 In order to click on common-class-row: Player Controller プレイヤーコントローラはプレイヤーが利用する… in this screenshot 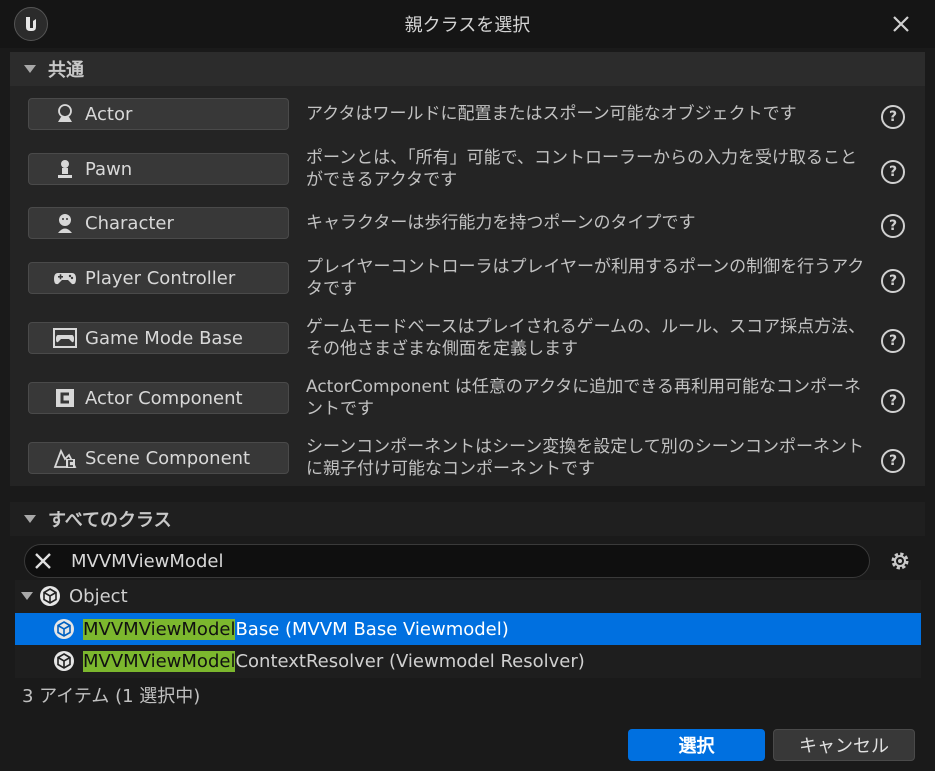, I will do `click(467, 278)`.